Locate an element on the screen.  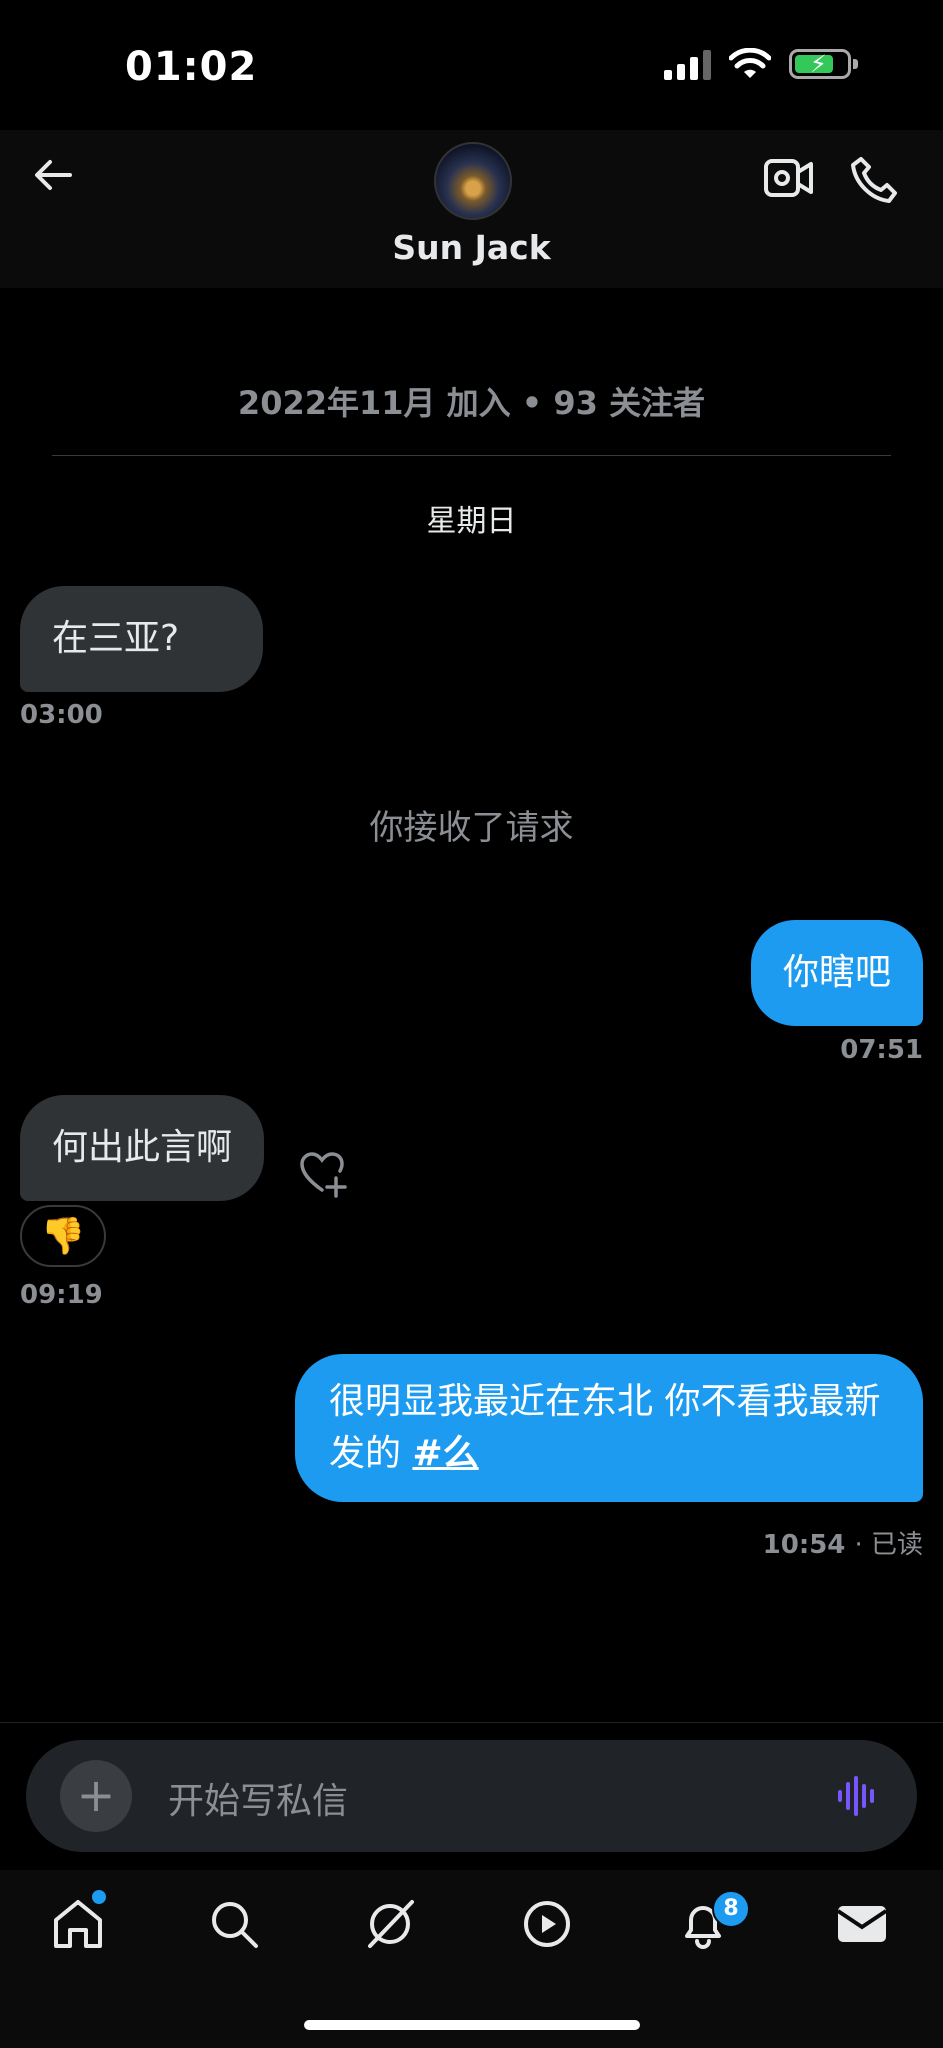
message-bubble-incoming: 在三亚? is located at coordinates (141, 639).